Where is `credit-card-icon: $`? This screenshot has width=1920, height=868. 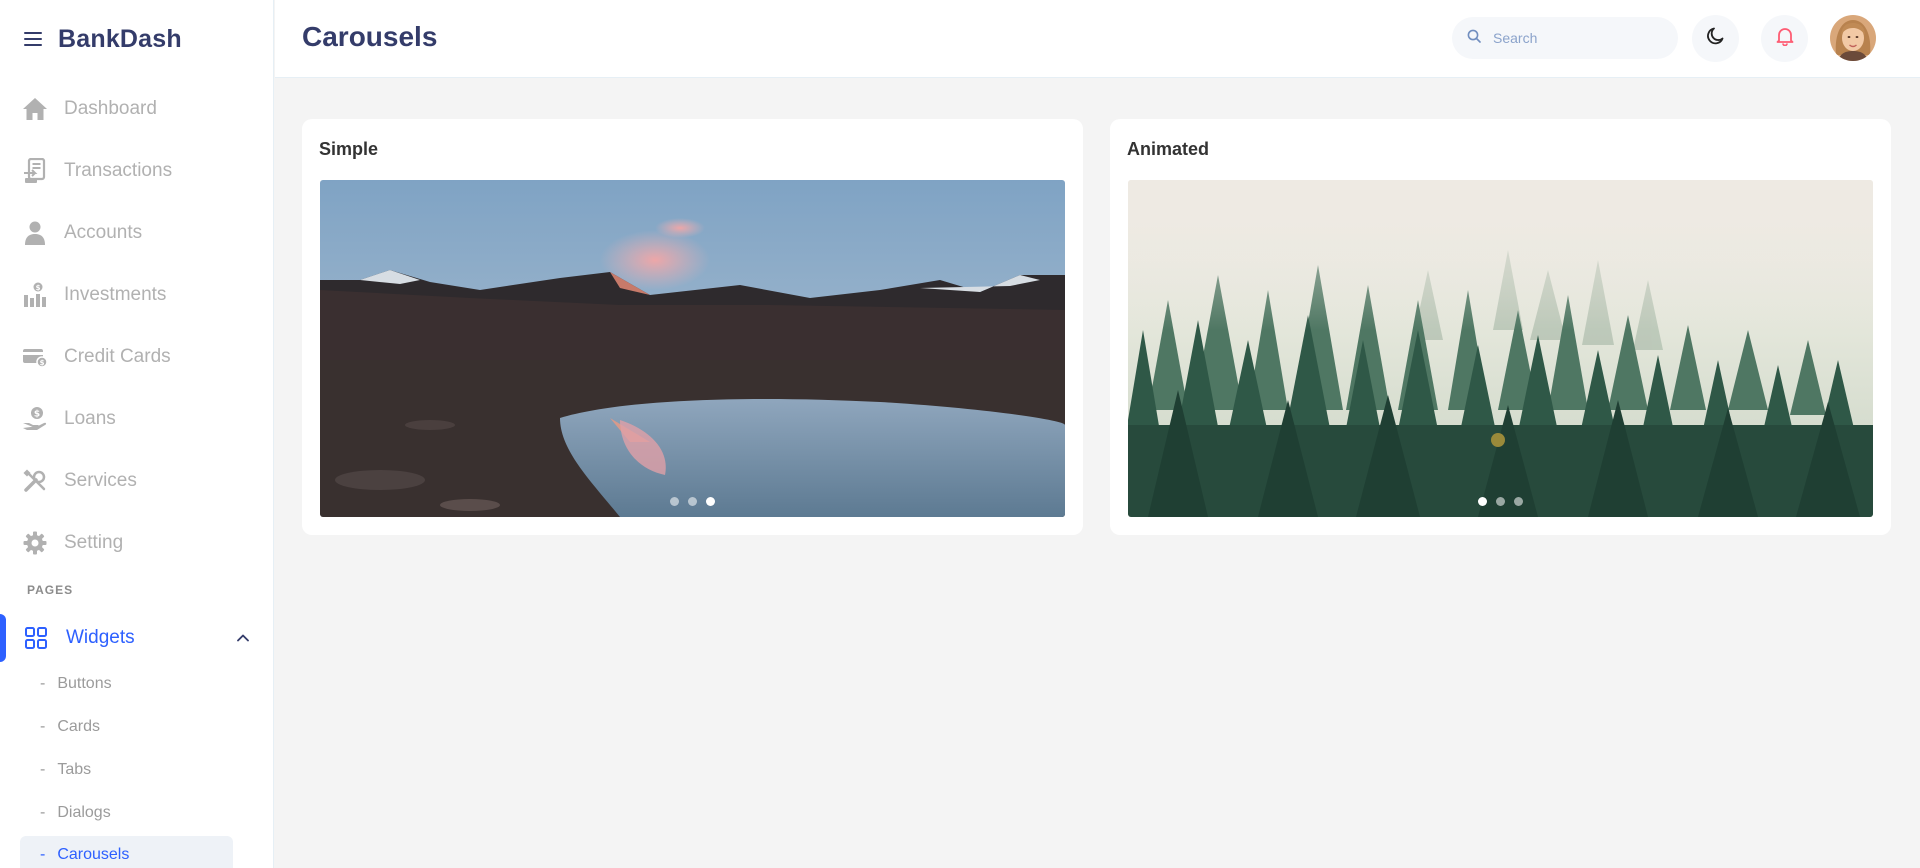 credit-card-icon: $ is located at coordinates (35, 357).